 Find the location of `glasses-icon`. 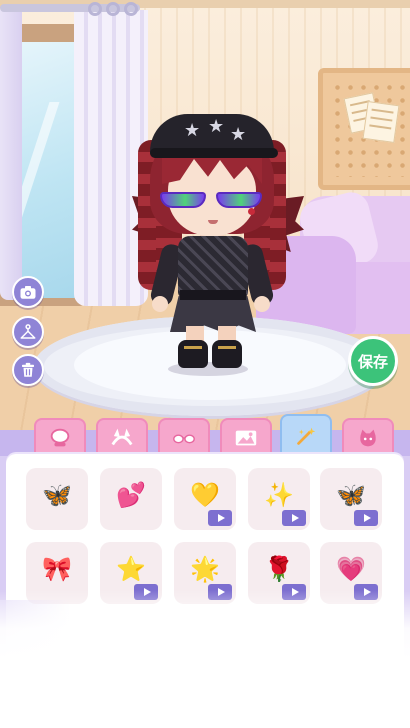

glasses-icon is located at coordinates (184, 439).